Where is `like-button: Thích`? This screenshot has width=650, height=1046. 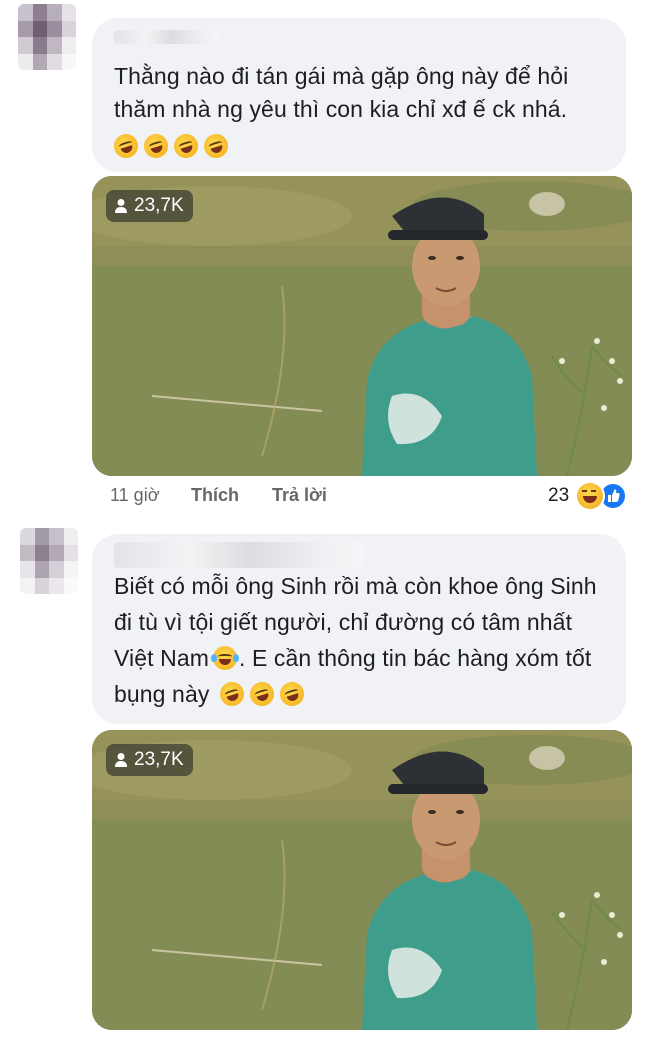 like-button: Thích is located at coordinates (215, 495).